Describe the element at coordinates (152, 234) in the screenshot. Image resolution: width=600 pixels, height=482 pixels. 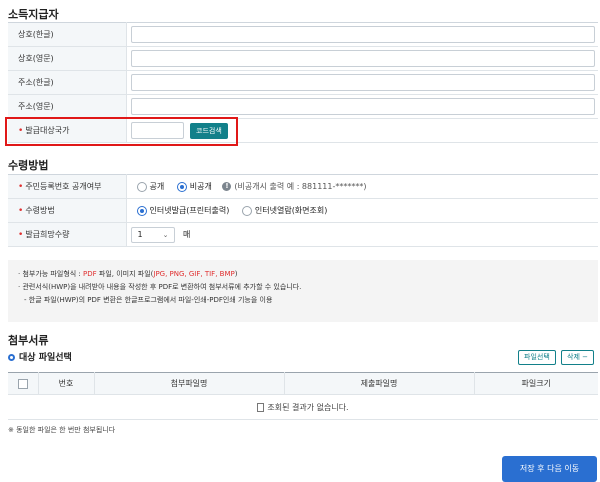
I see `quantity-select: 1 ⌄` at that location.